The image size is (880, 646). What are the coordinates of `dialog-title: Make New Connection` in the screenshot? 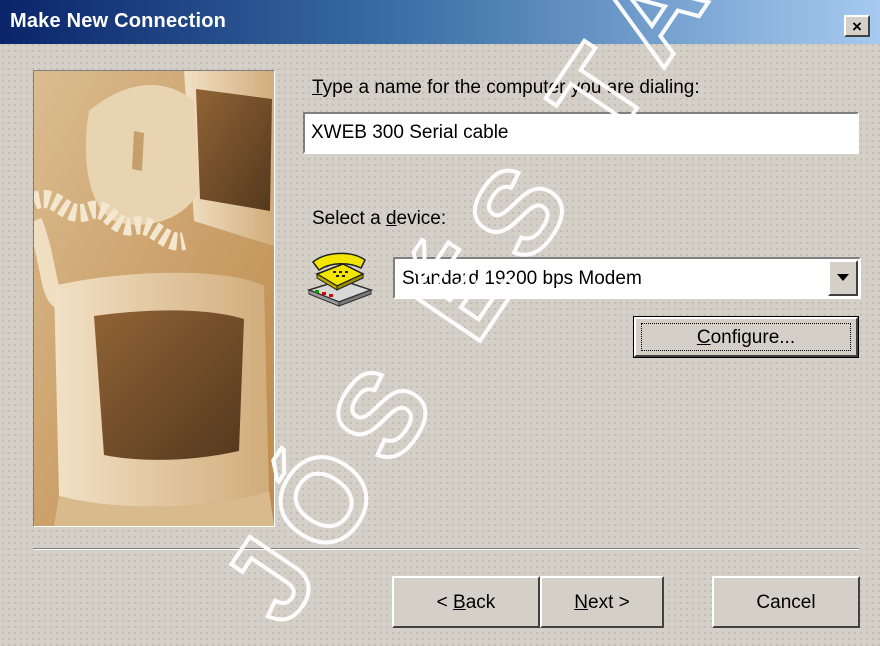 It's located at (118, 21).